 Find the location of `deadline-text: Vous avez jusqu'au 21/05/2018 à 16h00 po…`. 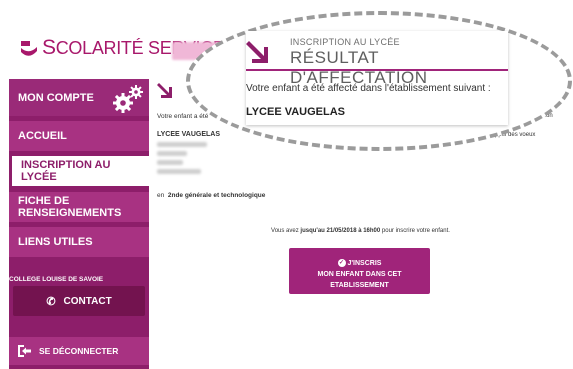

deadline-text: Vous avez jusqu'au 21/05/2018 à 16h00 po… is located at coordinates (360, 231).